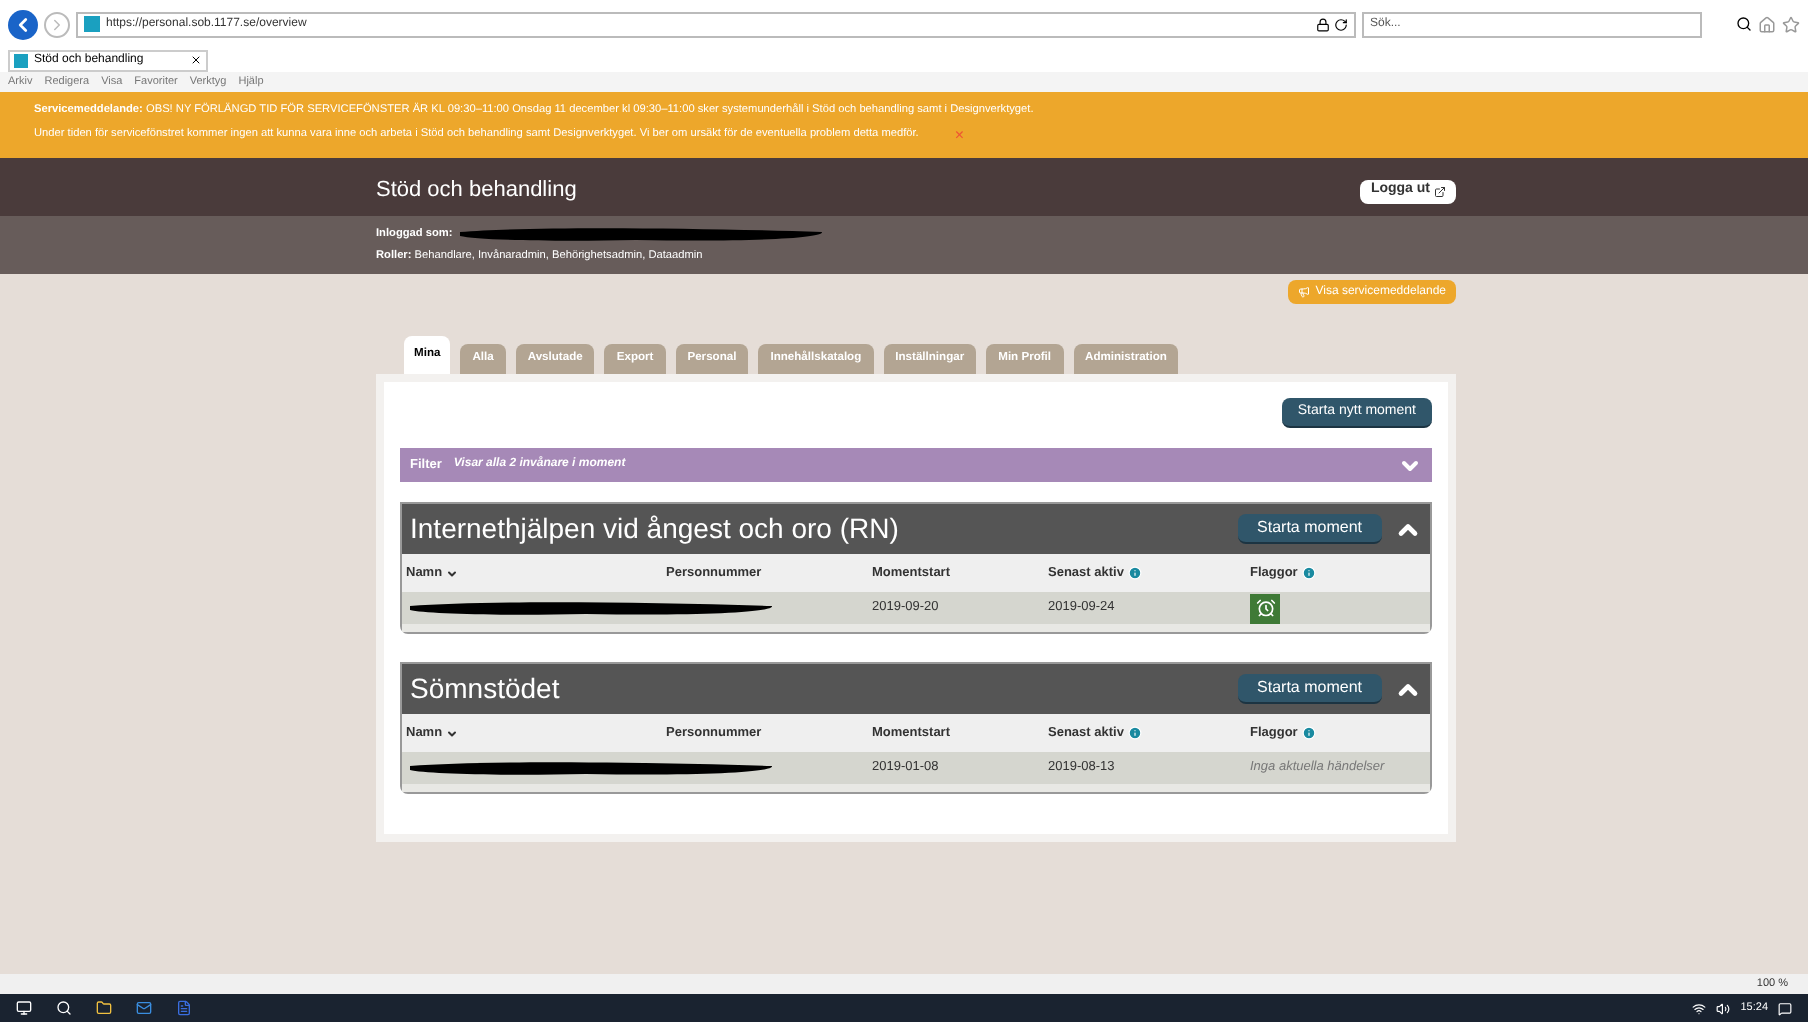 This screenshot has width=1808, height=1022. Describe the element at coordinates (1303, 292) in the screenshot. I see `megaphone-icon` at that location.